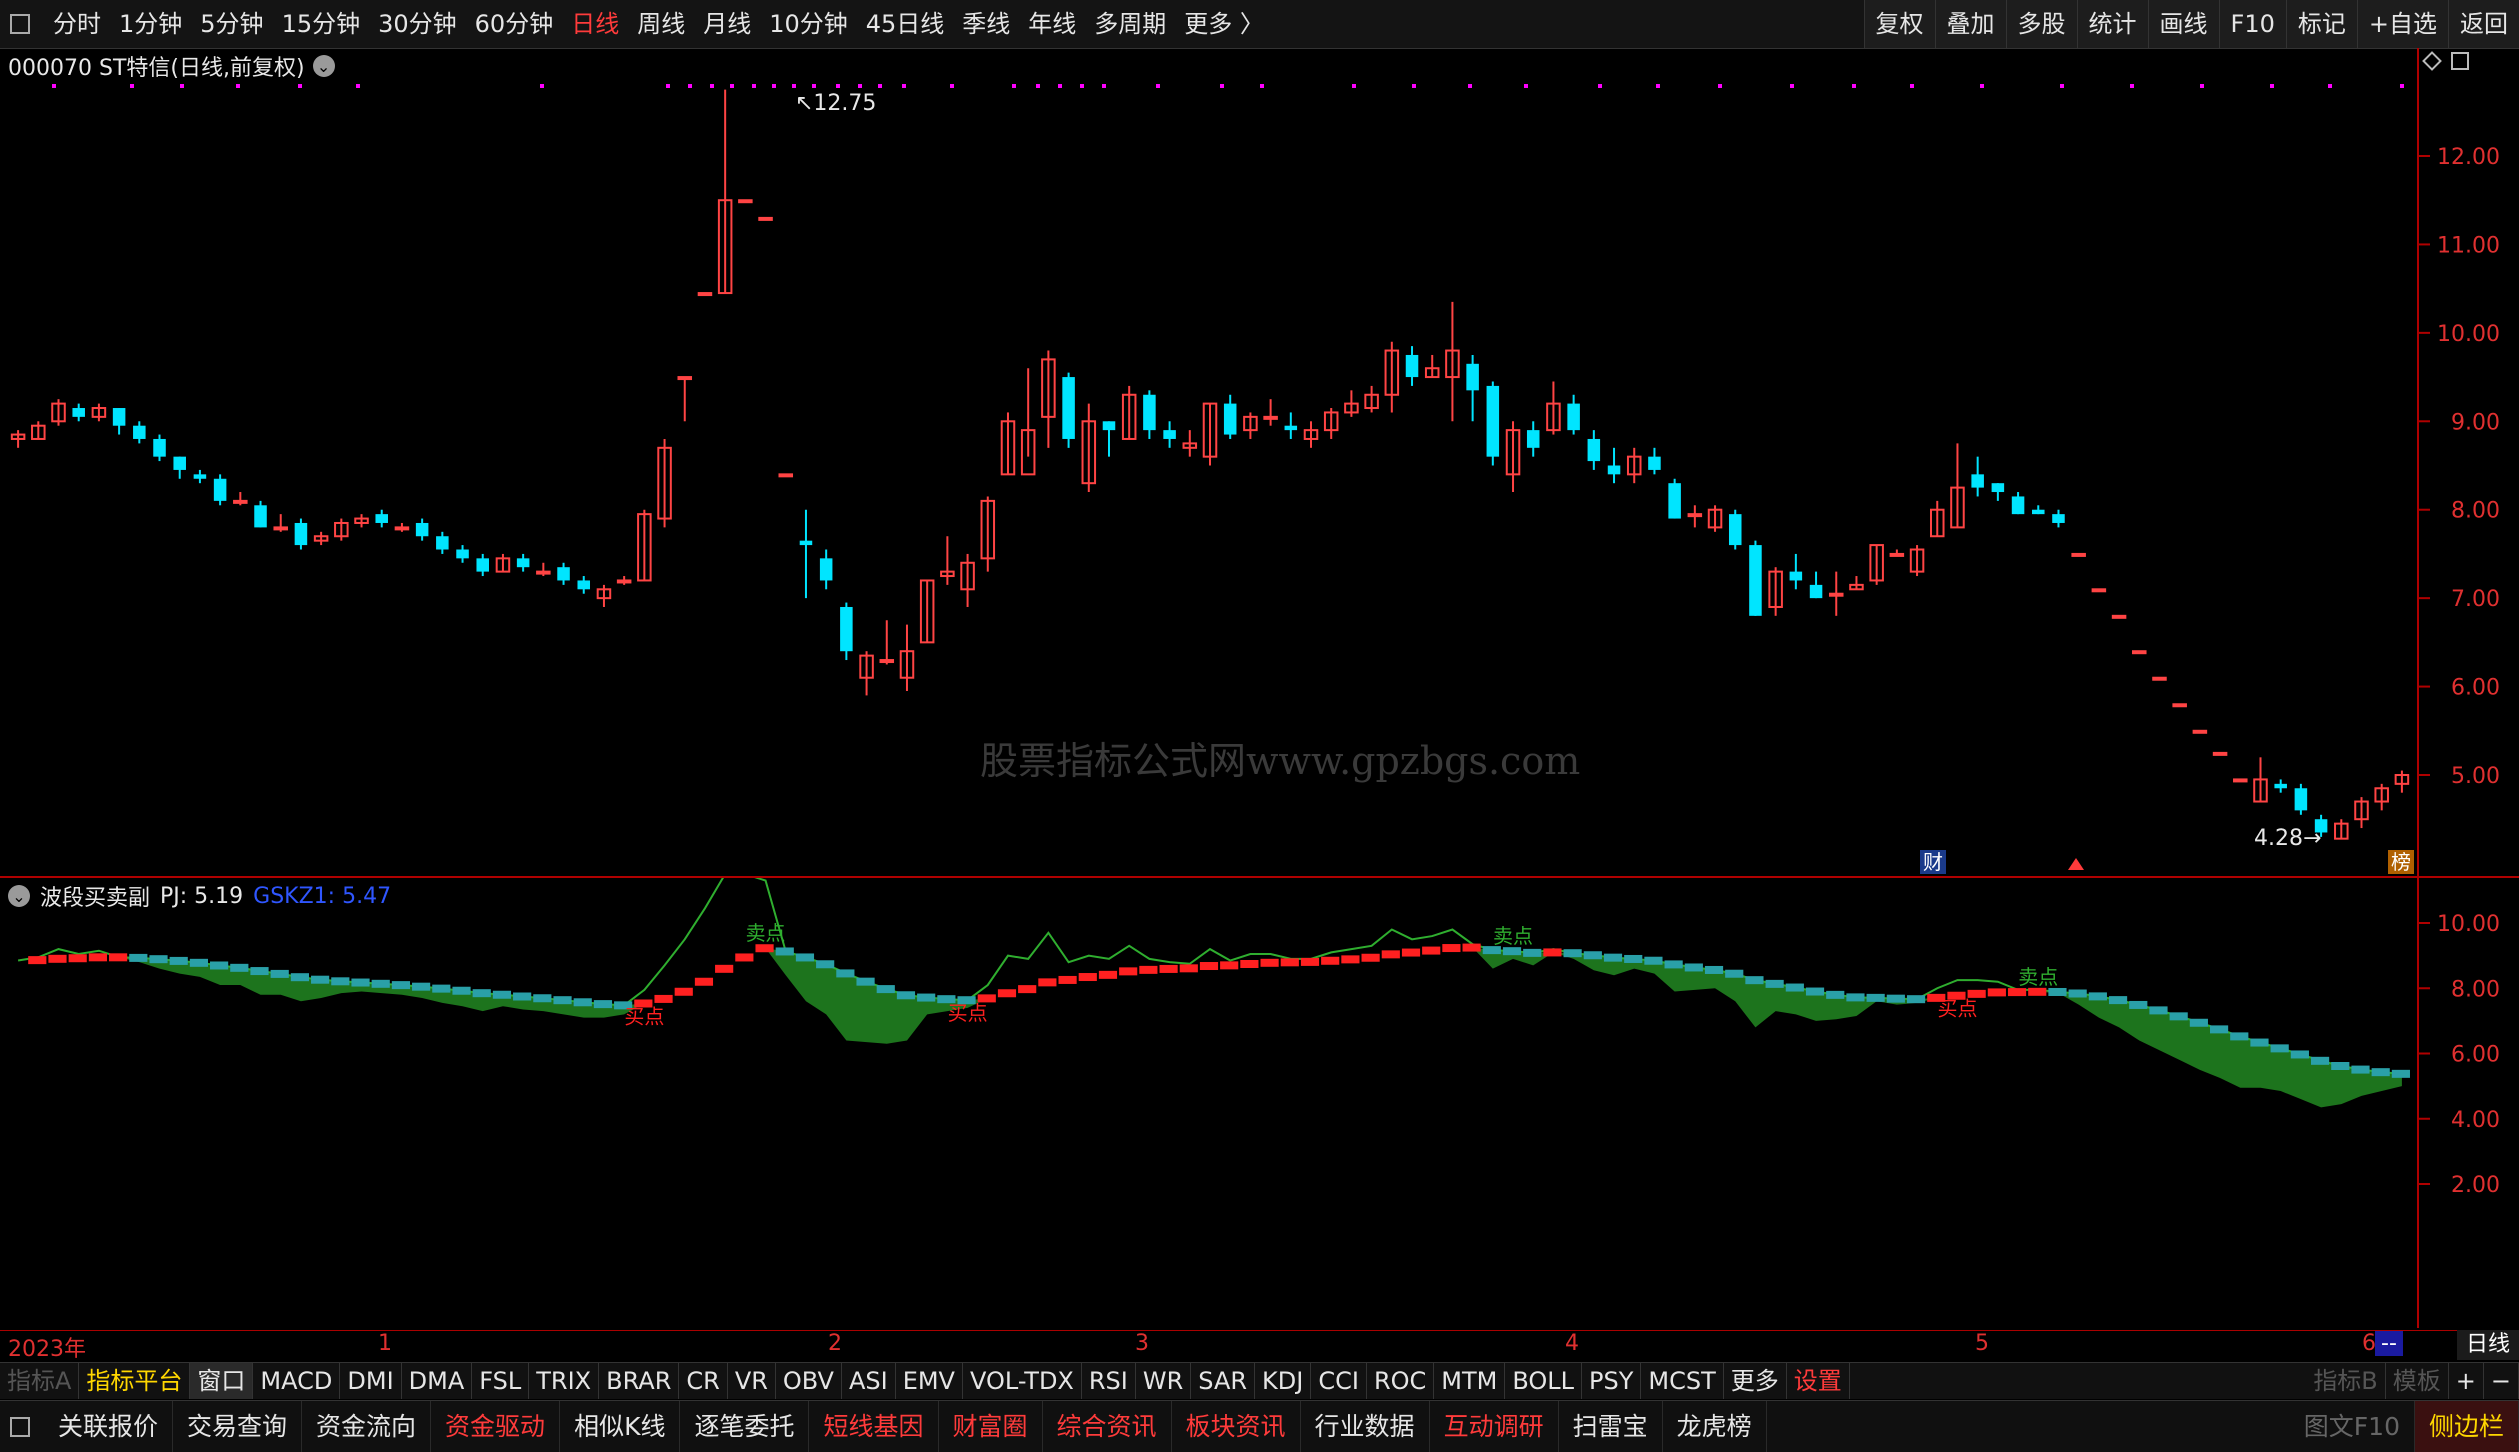  Describe the element at coordinates (2417, 1381) in the screenshot. I see `indicator-tab-right-1: 模板` at that location.